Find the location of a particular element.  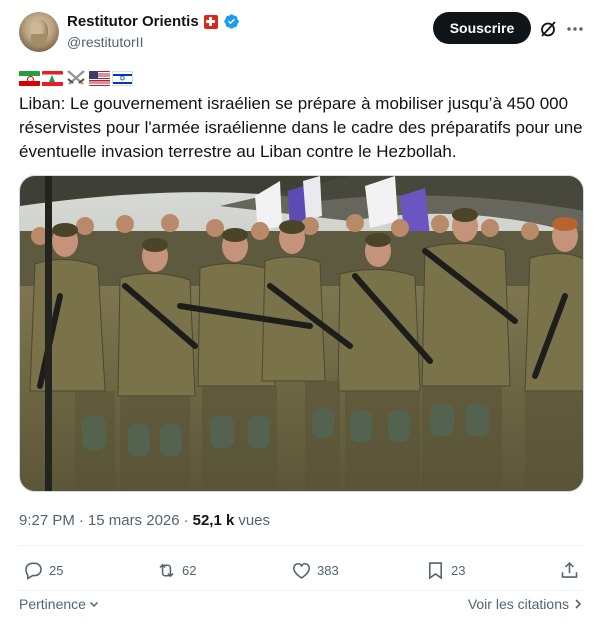

lebanon-flag-icon is located at coordinates (52, 78).